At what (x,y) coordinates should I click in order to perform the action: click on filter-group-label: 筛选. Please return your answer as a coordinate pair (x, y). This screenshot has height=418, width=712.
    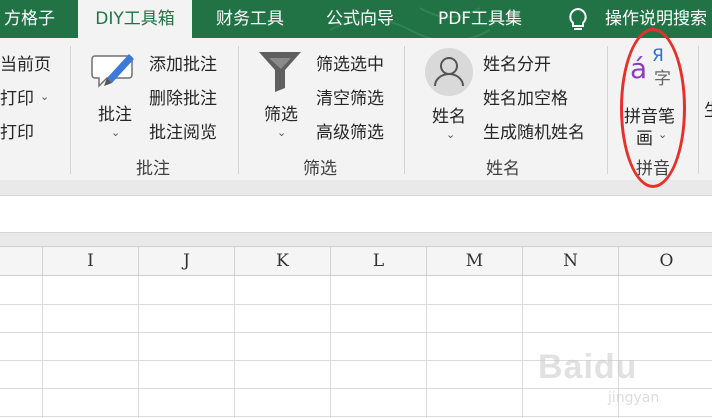
    Looking at the image, I should click on (320, 169).